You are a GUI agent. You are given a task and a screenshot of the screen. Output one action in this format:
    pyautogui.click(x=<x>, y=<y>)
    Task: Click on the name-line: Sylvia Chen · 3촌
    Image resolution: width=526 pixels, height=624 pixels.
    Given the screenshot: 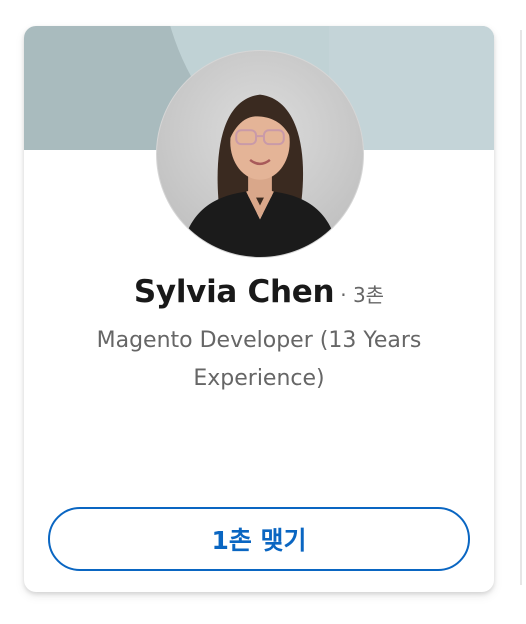 What is the action you would take?
    pyautogui.click(x=259, y=292)
    